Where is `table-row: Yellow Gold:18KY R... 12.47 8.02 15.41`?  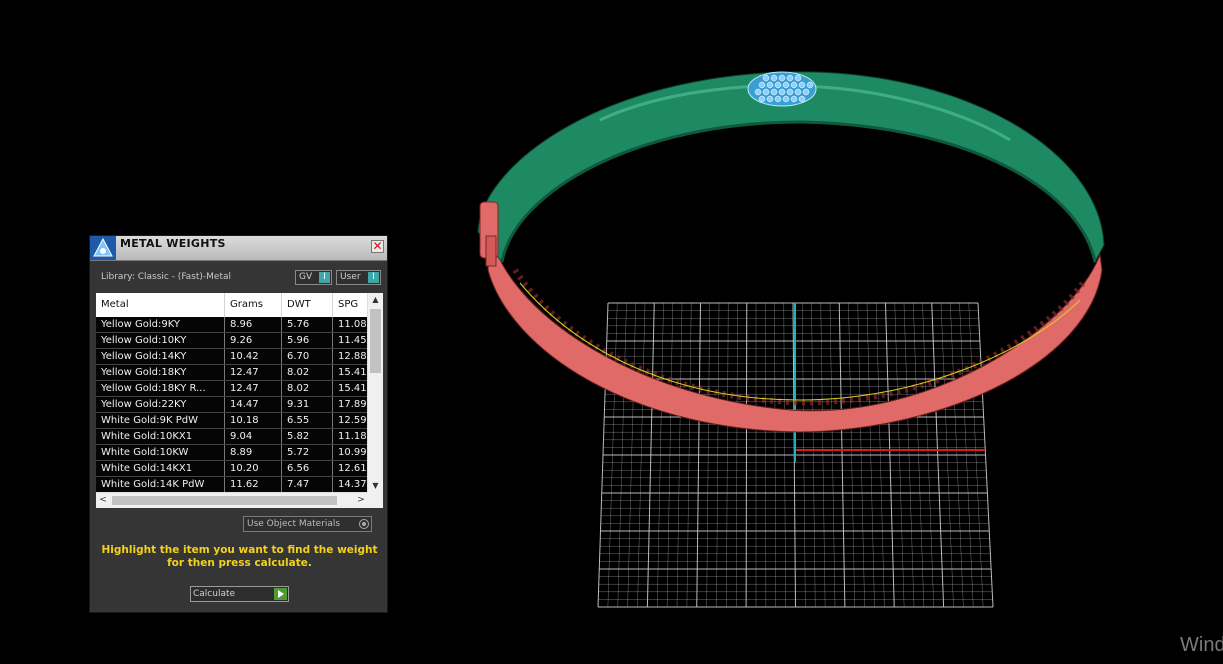 table-row: Yellow Gold:18KY R... 12.47 8.02 15.41 is located at coordinates (232, 389).